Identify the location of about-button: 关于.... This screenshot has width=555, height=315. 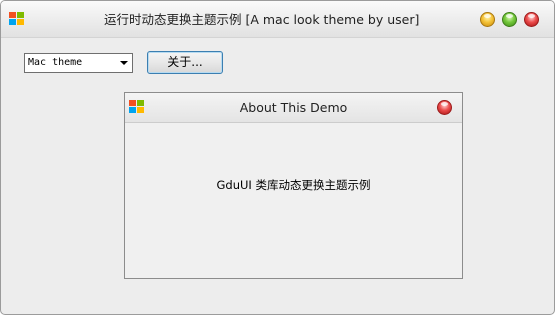
(185, 62).